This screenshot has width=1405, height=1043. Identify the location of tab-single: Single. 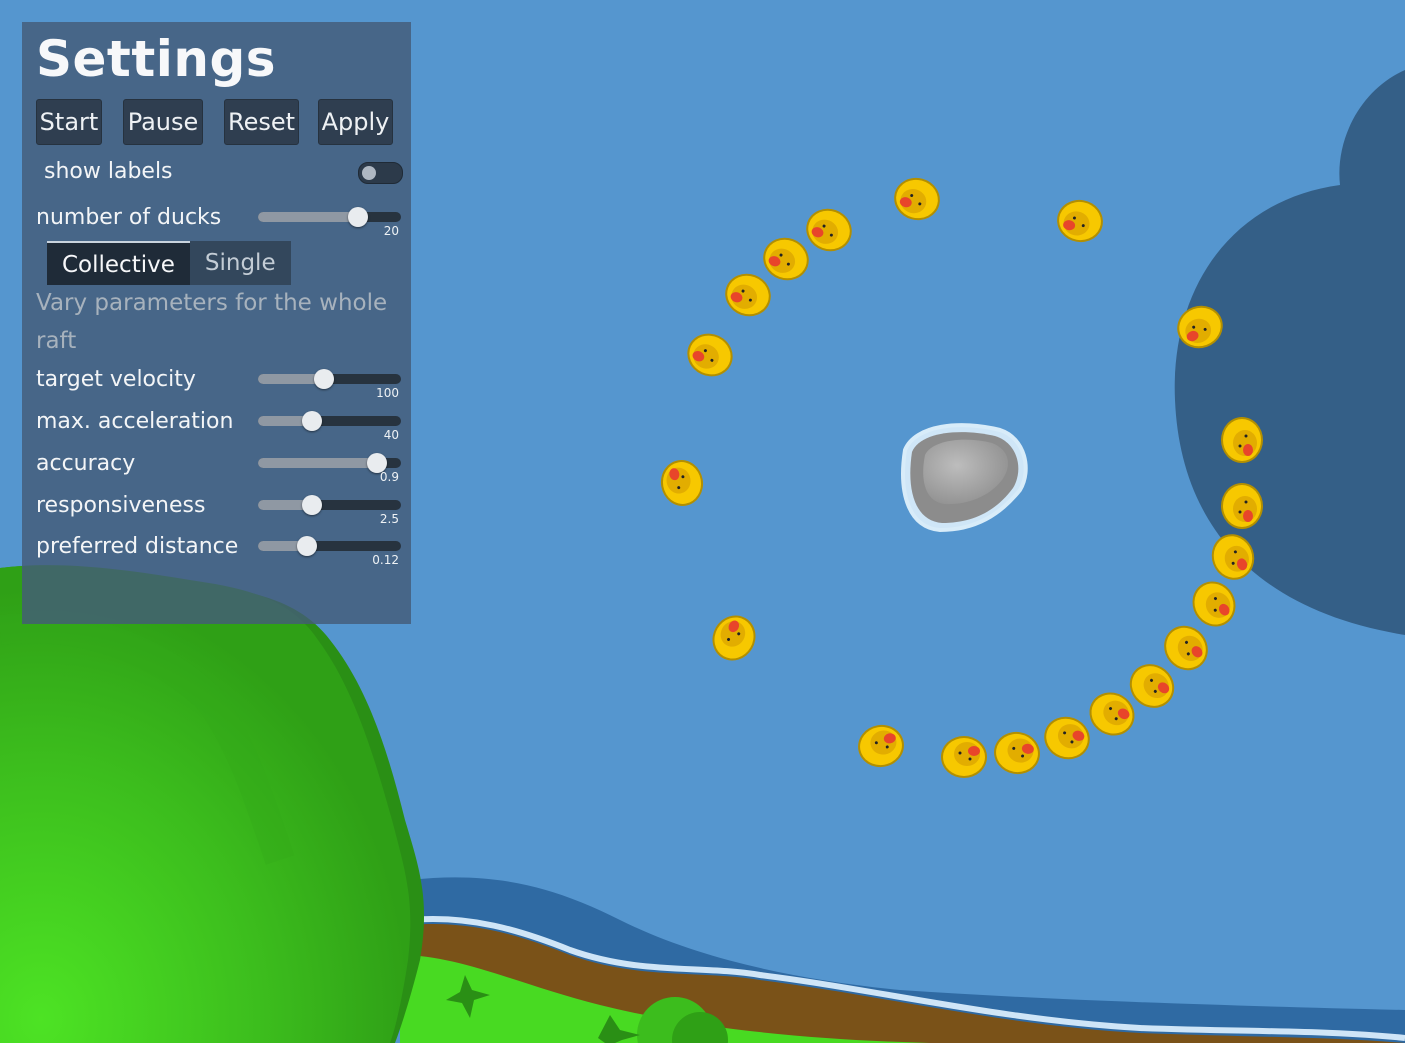
(240, 263).